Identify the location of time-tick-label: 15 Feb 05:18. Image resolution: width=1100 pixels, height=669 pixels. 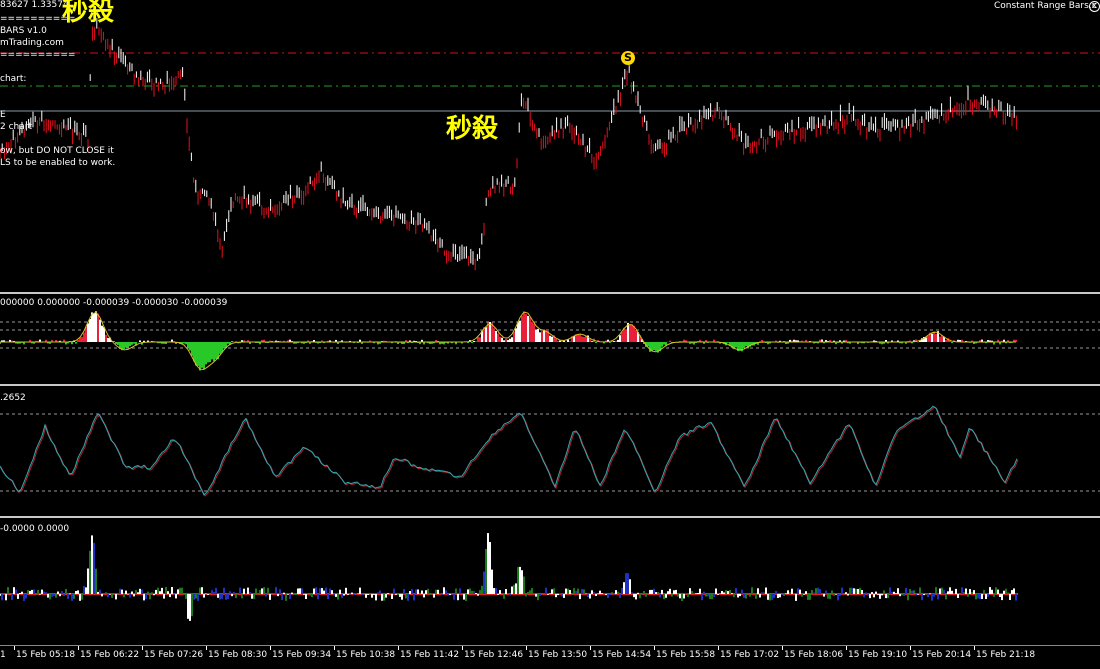
(46, 655).